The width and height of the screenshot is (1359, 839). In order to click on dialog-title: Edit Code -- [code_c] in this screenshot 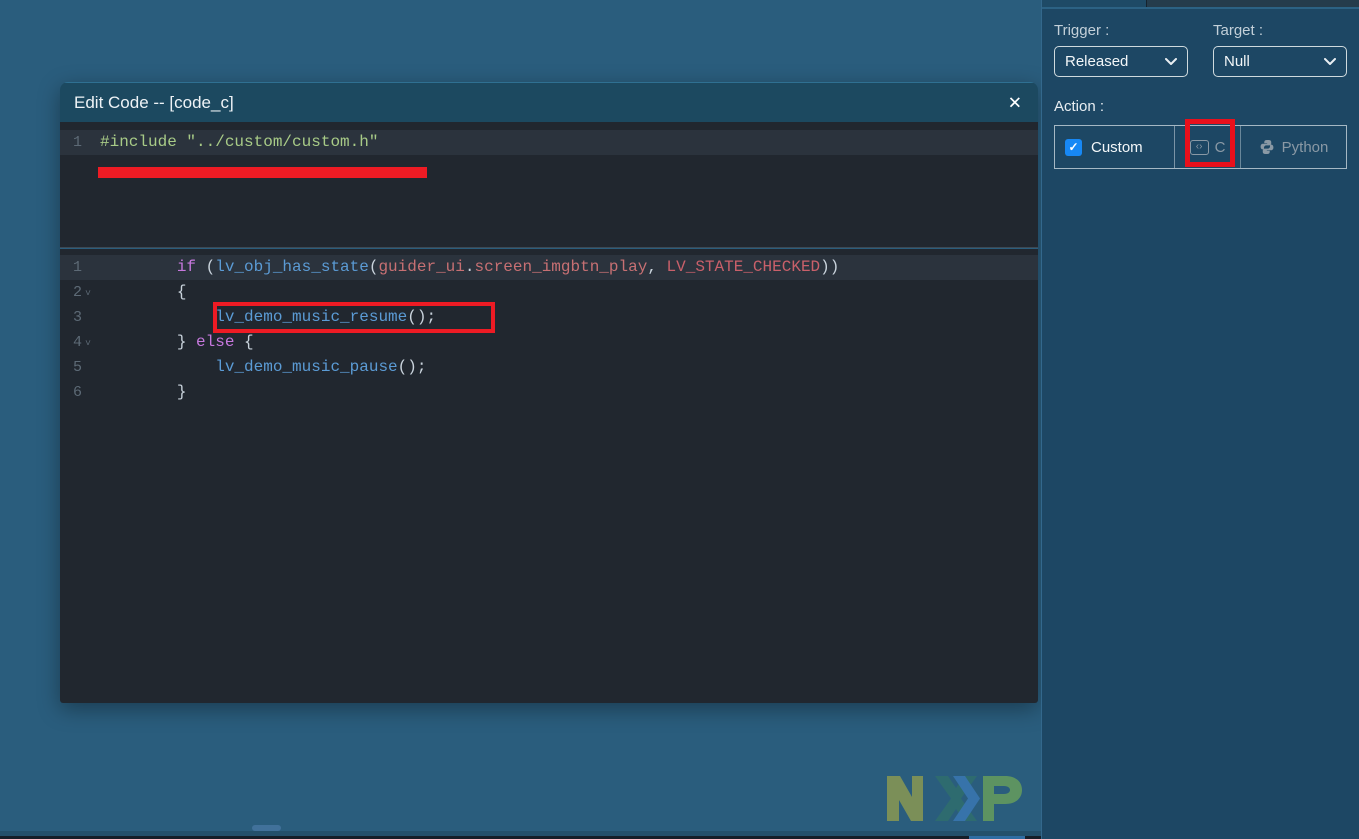, I will do `click(154, 102)`.